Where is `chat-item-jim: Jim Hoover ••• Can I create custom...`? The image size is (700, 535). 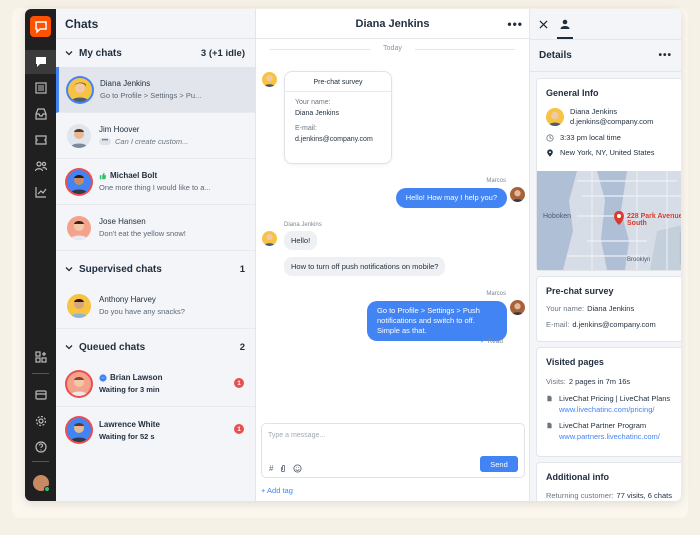 chat-item-jim: Jim Hoover ••• Can I create custom... is located at coordinates (155, 136).